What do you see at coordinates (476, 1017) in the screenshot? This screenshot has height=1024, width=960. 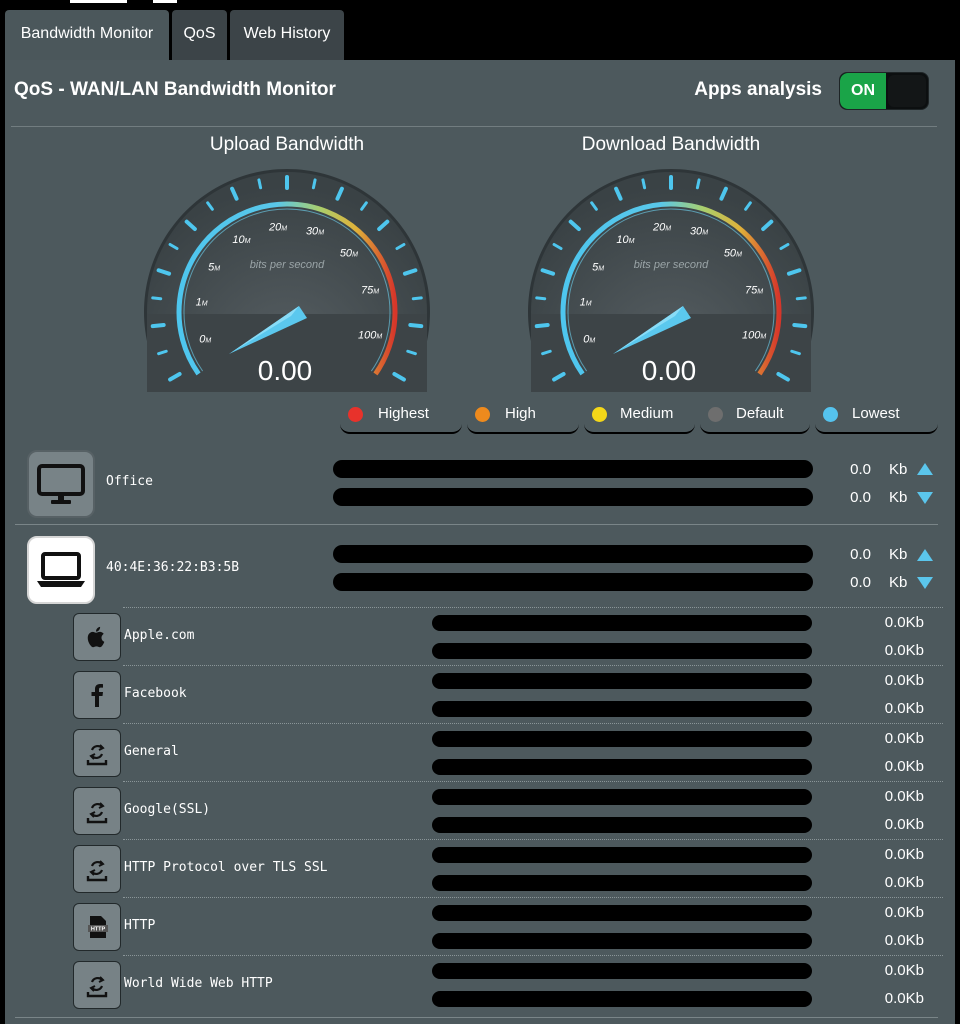 I see `bottom-divider` at bounding box center [476, 1017].